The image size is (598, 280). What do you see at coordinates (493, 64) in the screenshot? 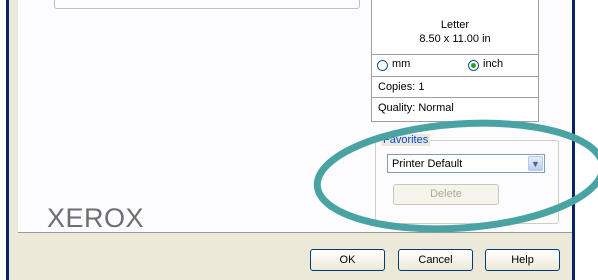
I see `radio-inch-label: inch` at bounding box center [493, 64].